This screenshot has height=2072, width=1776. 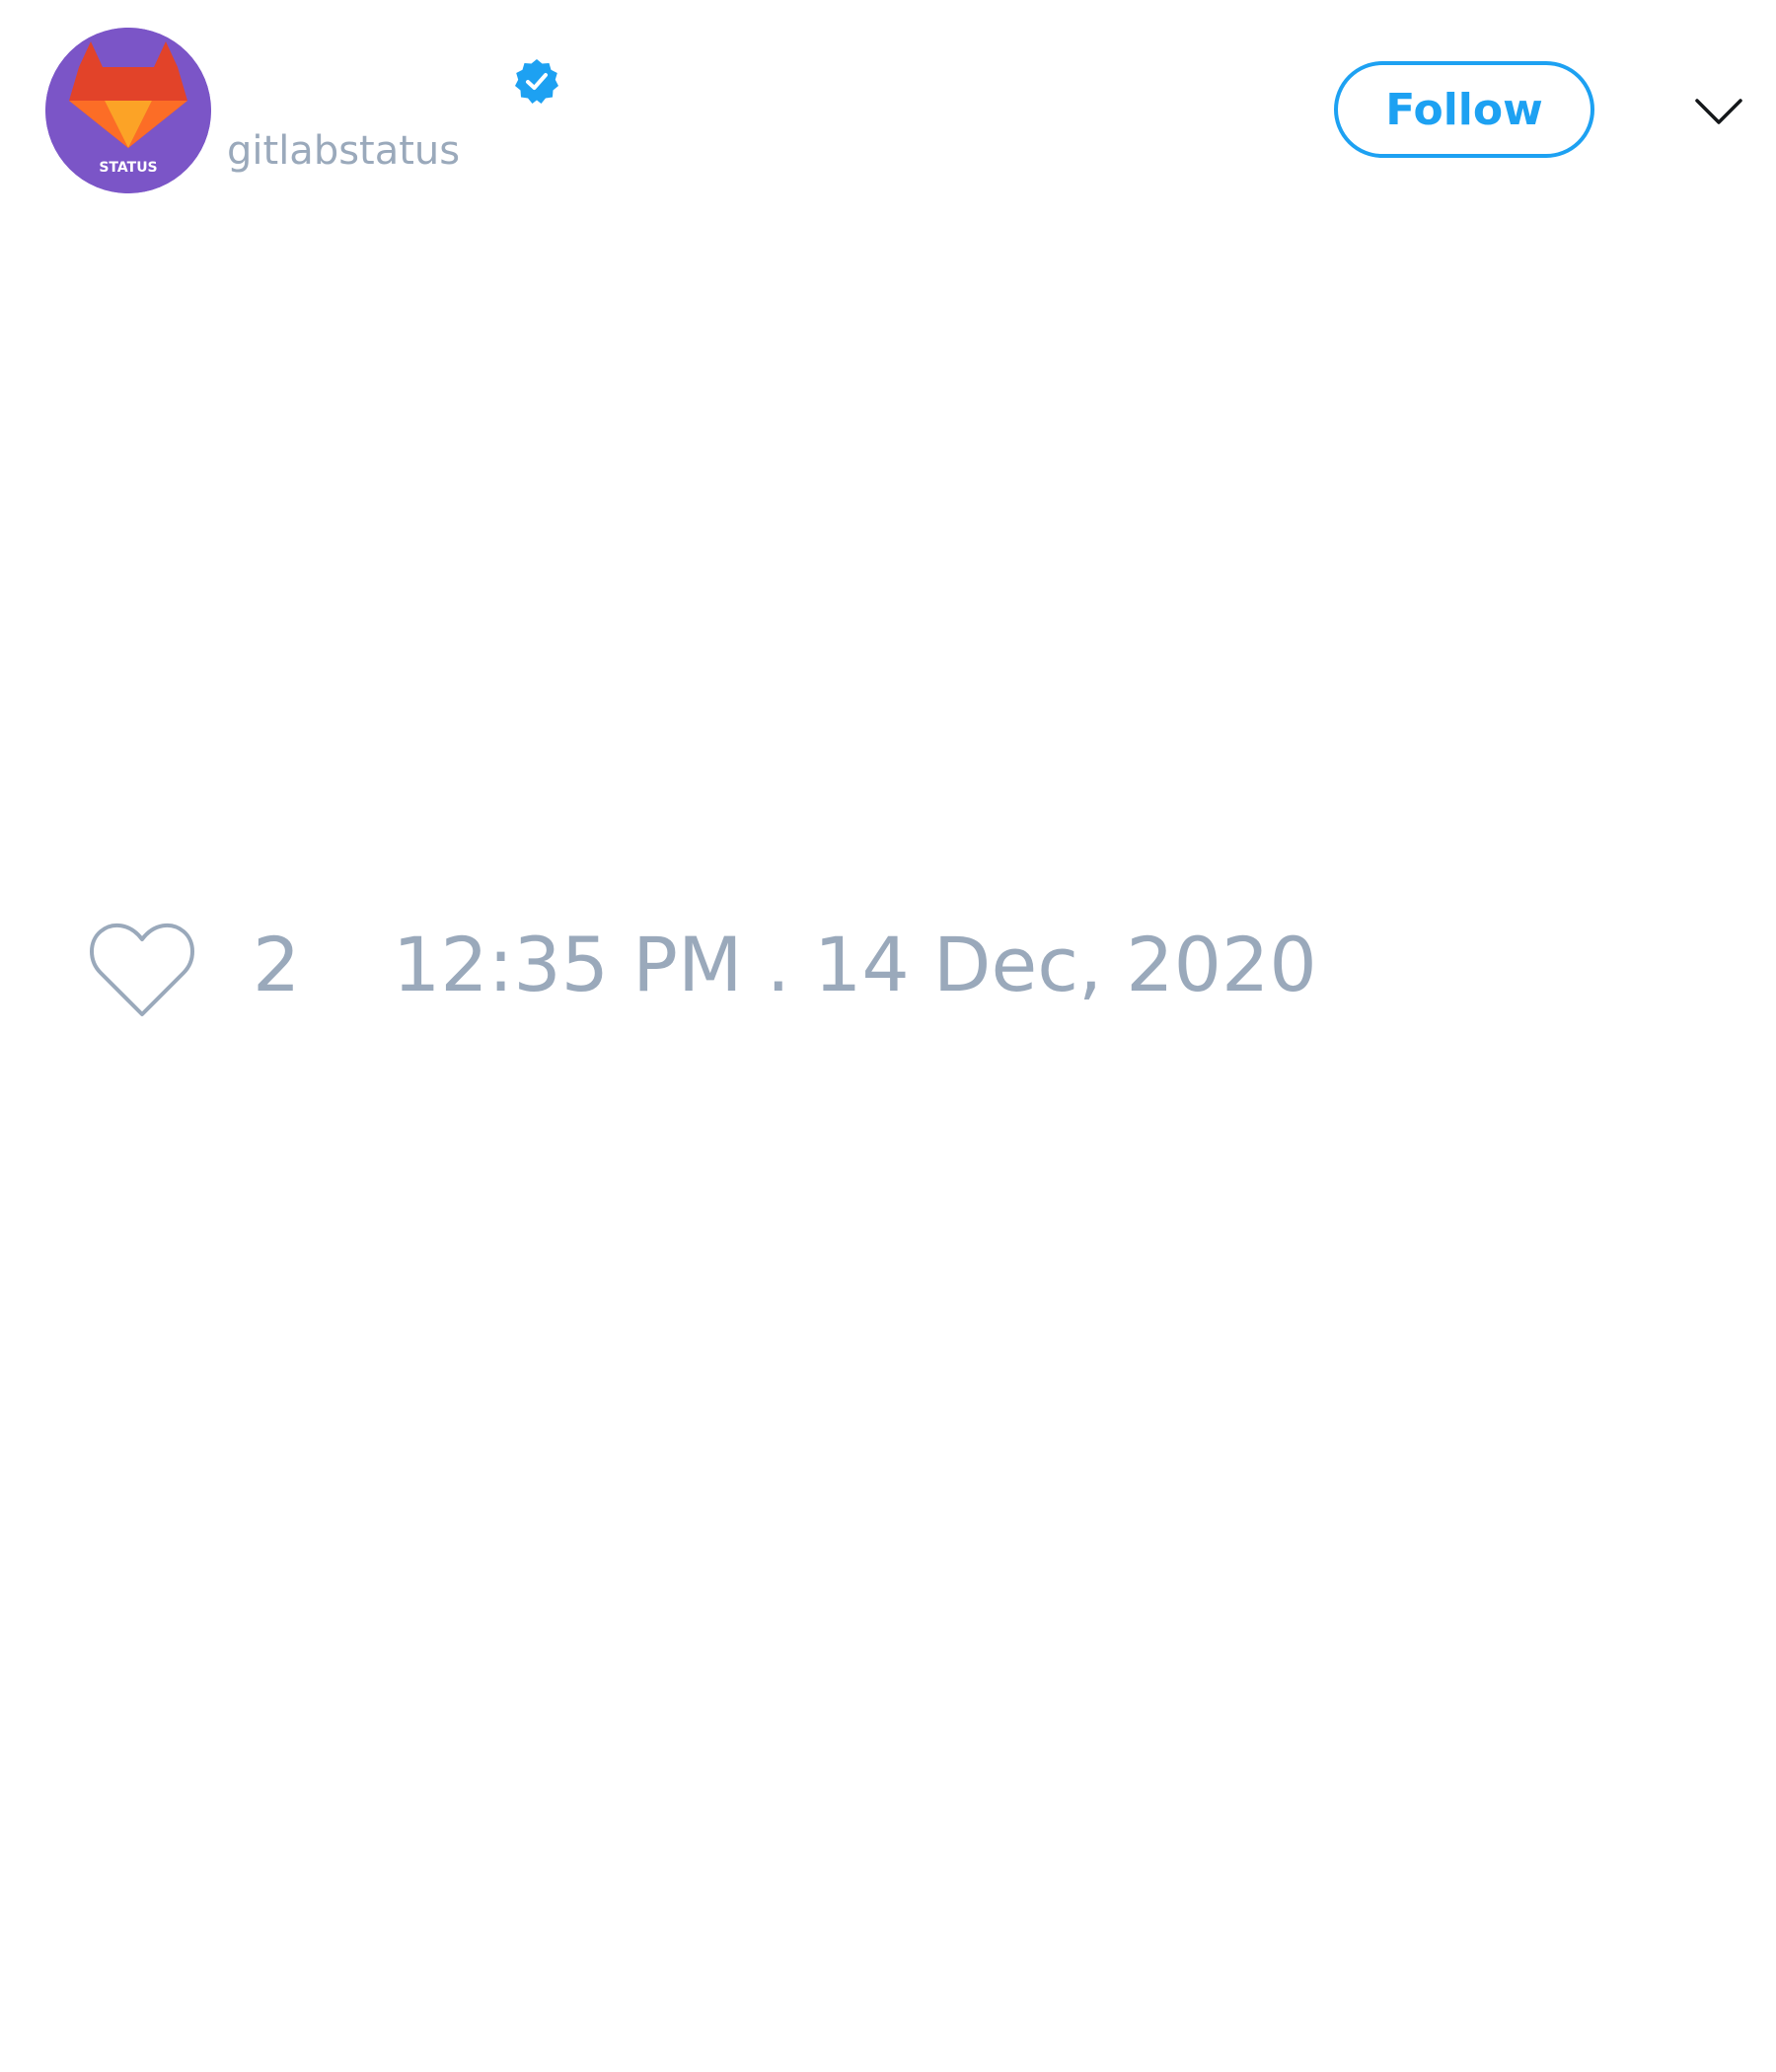 I want to click on tweet-timestamp: 12:35 PM . 14 Dec, 2020, so click(x=855, y=965).